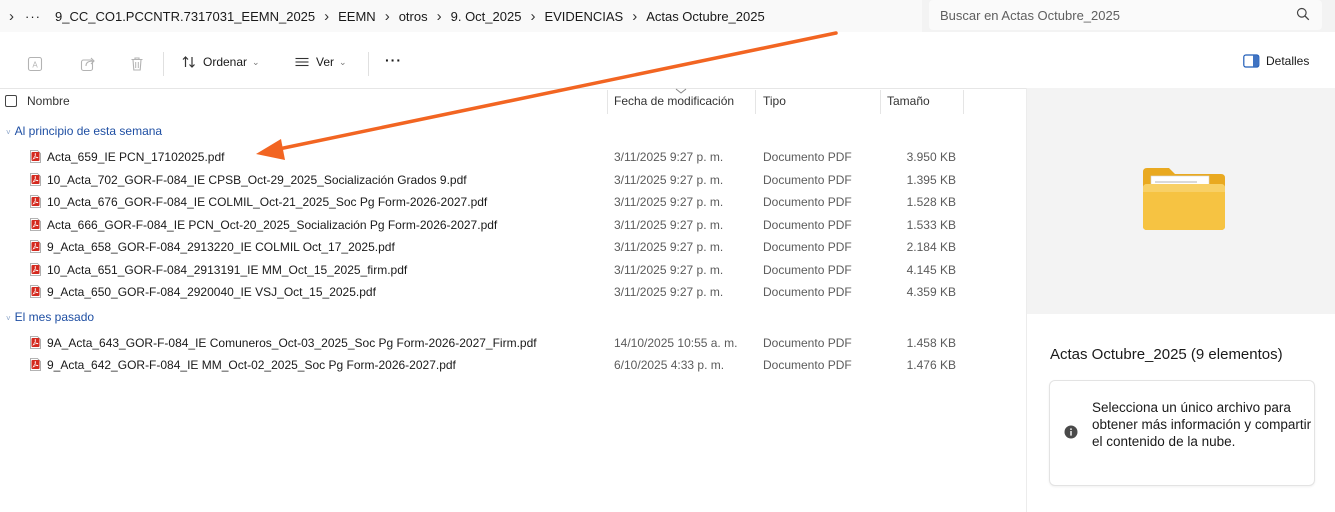 The image size is (1335, 512). What do you see at coordinates (931, 247) in the screenshot?
I see `file-size: 2.184 KB` at bounding box center [931, 247].